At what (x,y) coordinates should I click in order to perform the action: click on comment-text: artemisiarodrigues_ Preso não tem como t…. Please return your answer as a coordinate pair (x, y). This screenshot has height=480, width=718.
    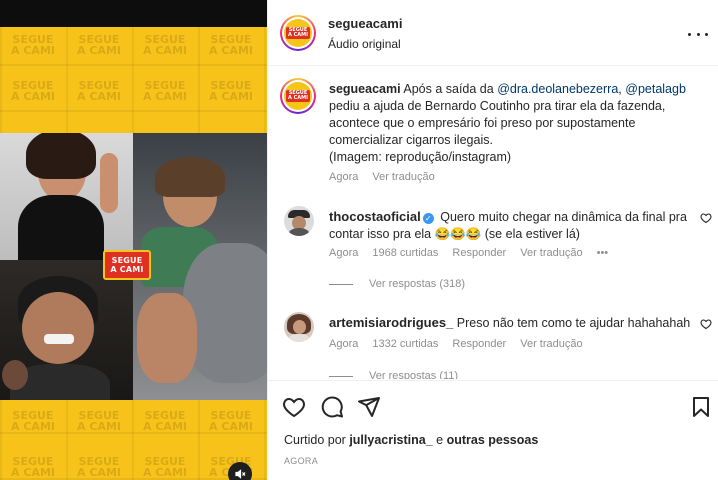
    Looking at the image, I should click on (510, 322).